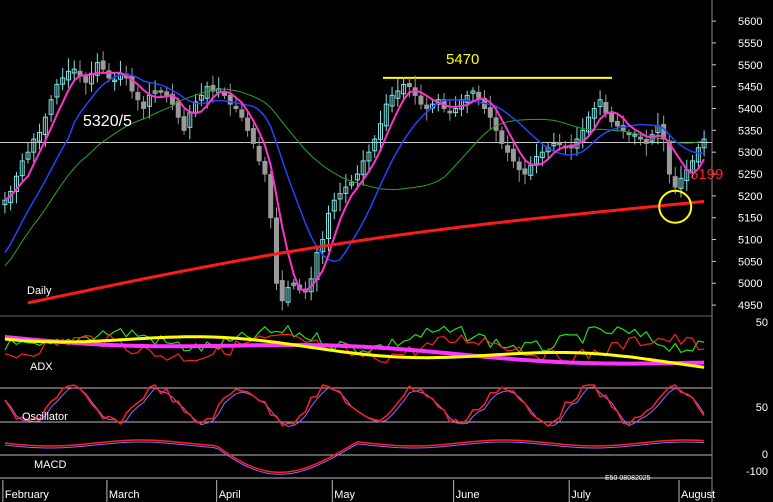  I want to click on price-tick-label: 5300, so click(750, 153).